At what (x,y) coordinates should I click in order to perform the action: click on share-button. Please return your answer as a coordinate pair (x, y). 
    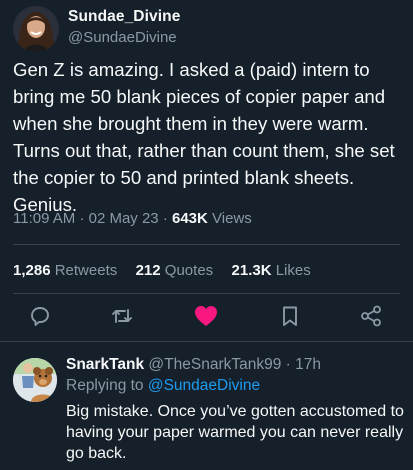
    Looking at the image, I should click on (371, 316).